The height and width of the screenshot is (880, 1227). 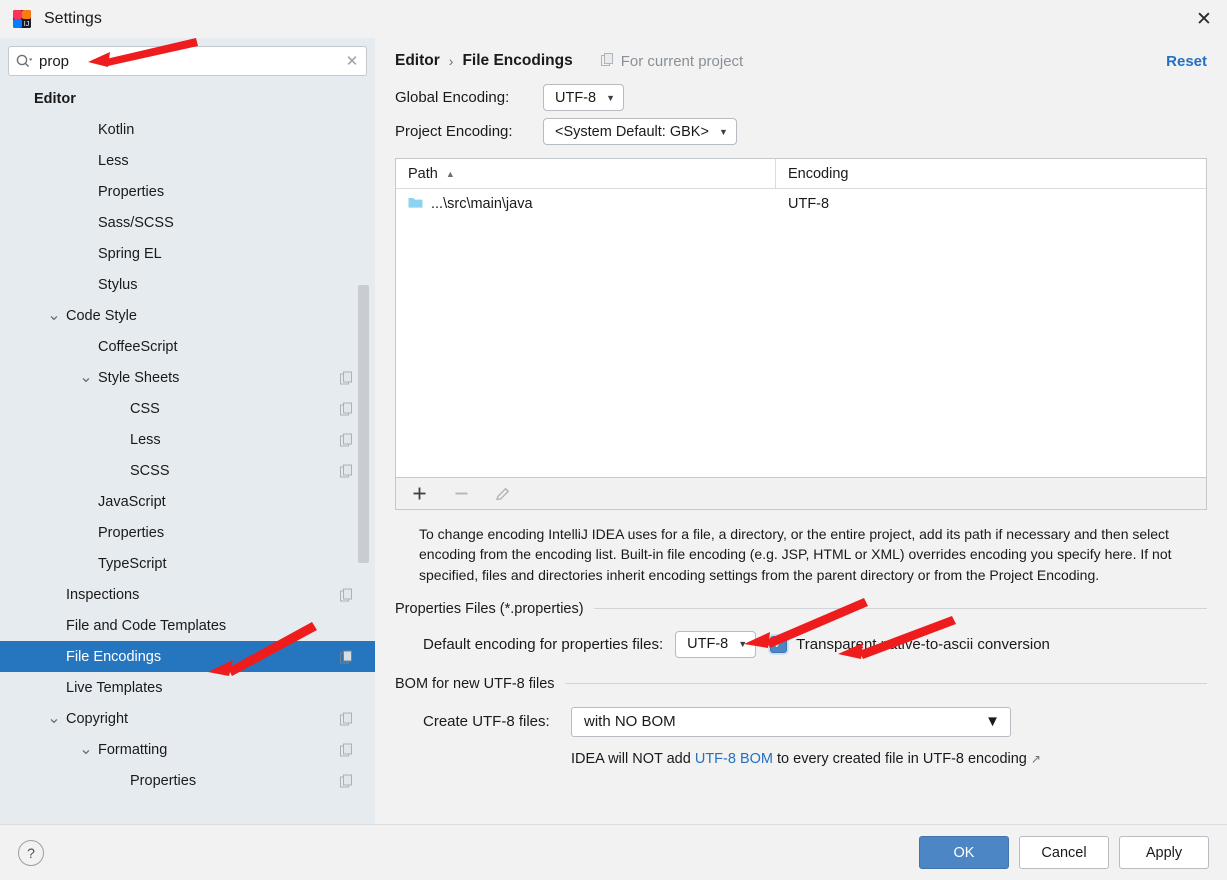 I want to click on sidebar-item-label: TypeScript, so click(x=132, y=563).